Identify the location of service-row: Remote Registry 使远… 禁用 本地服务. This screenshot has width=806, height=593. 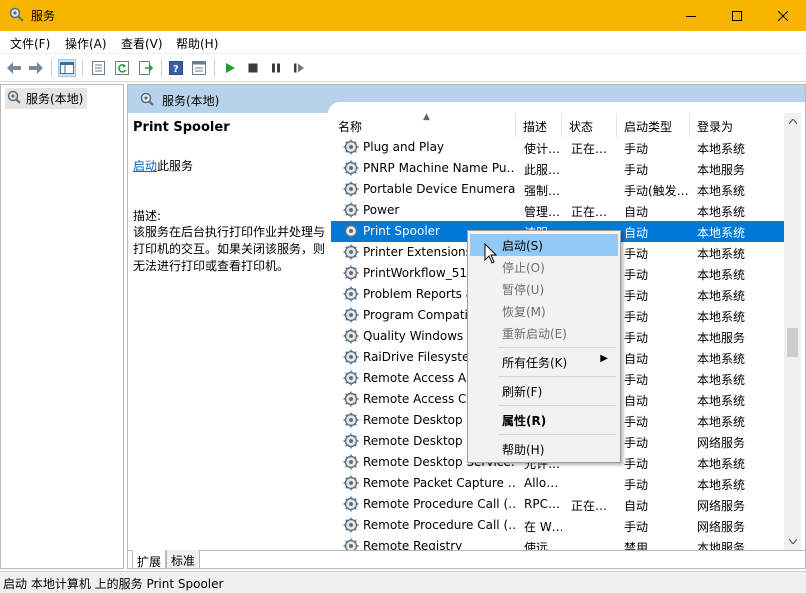
(559, 543).